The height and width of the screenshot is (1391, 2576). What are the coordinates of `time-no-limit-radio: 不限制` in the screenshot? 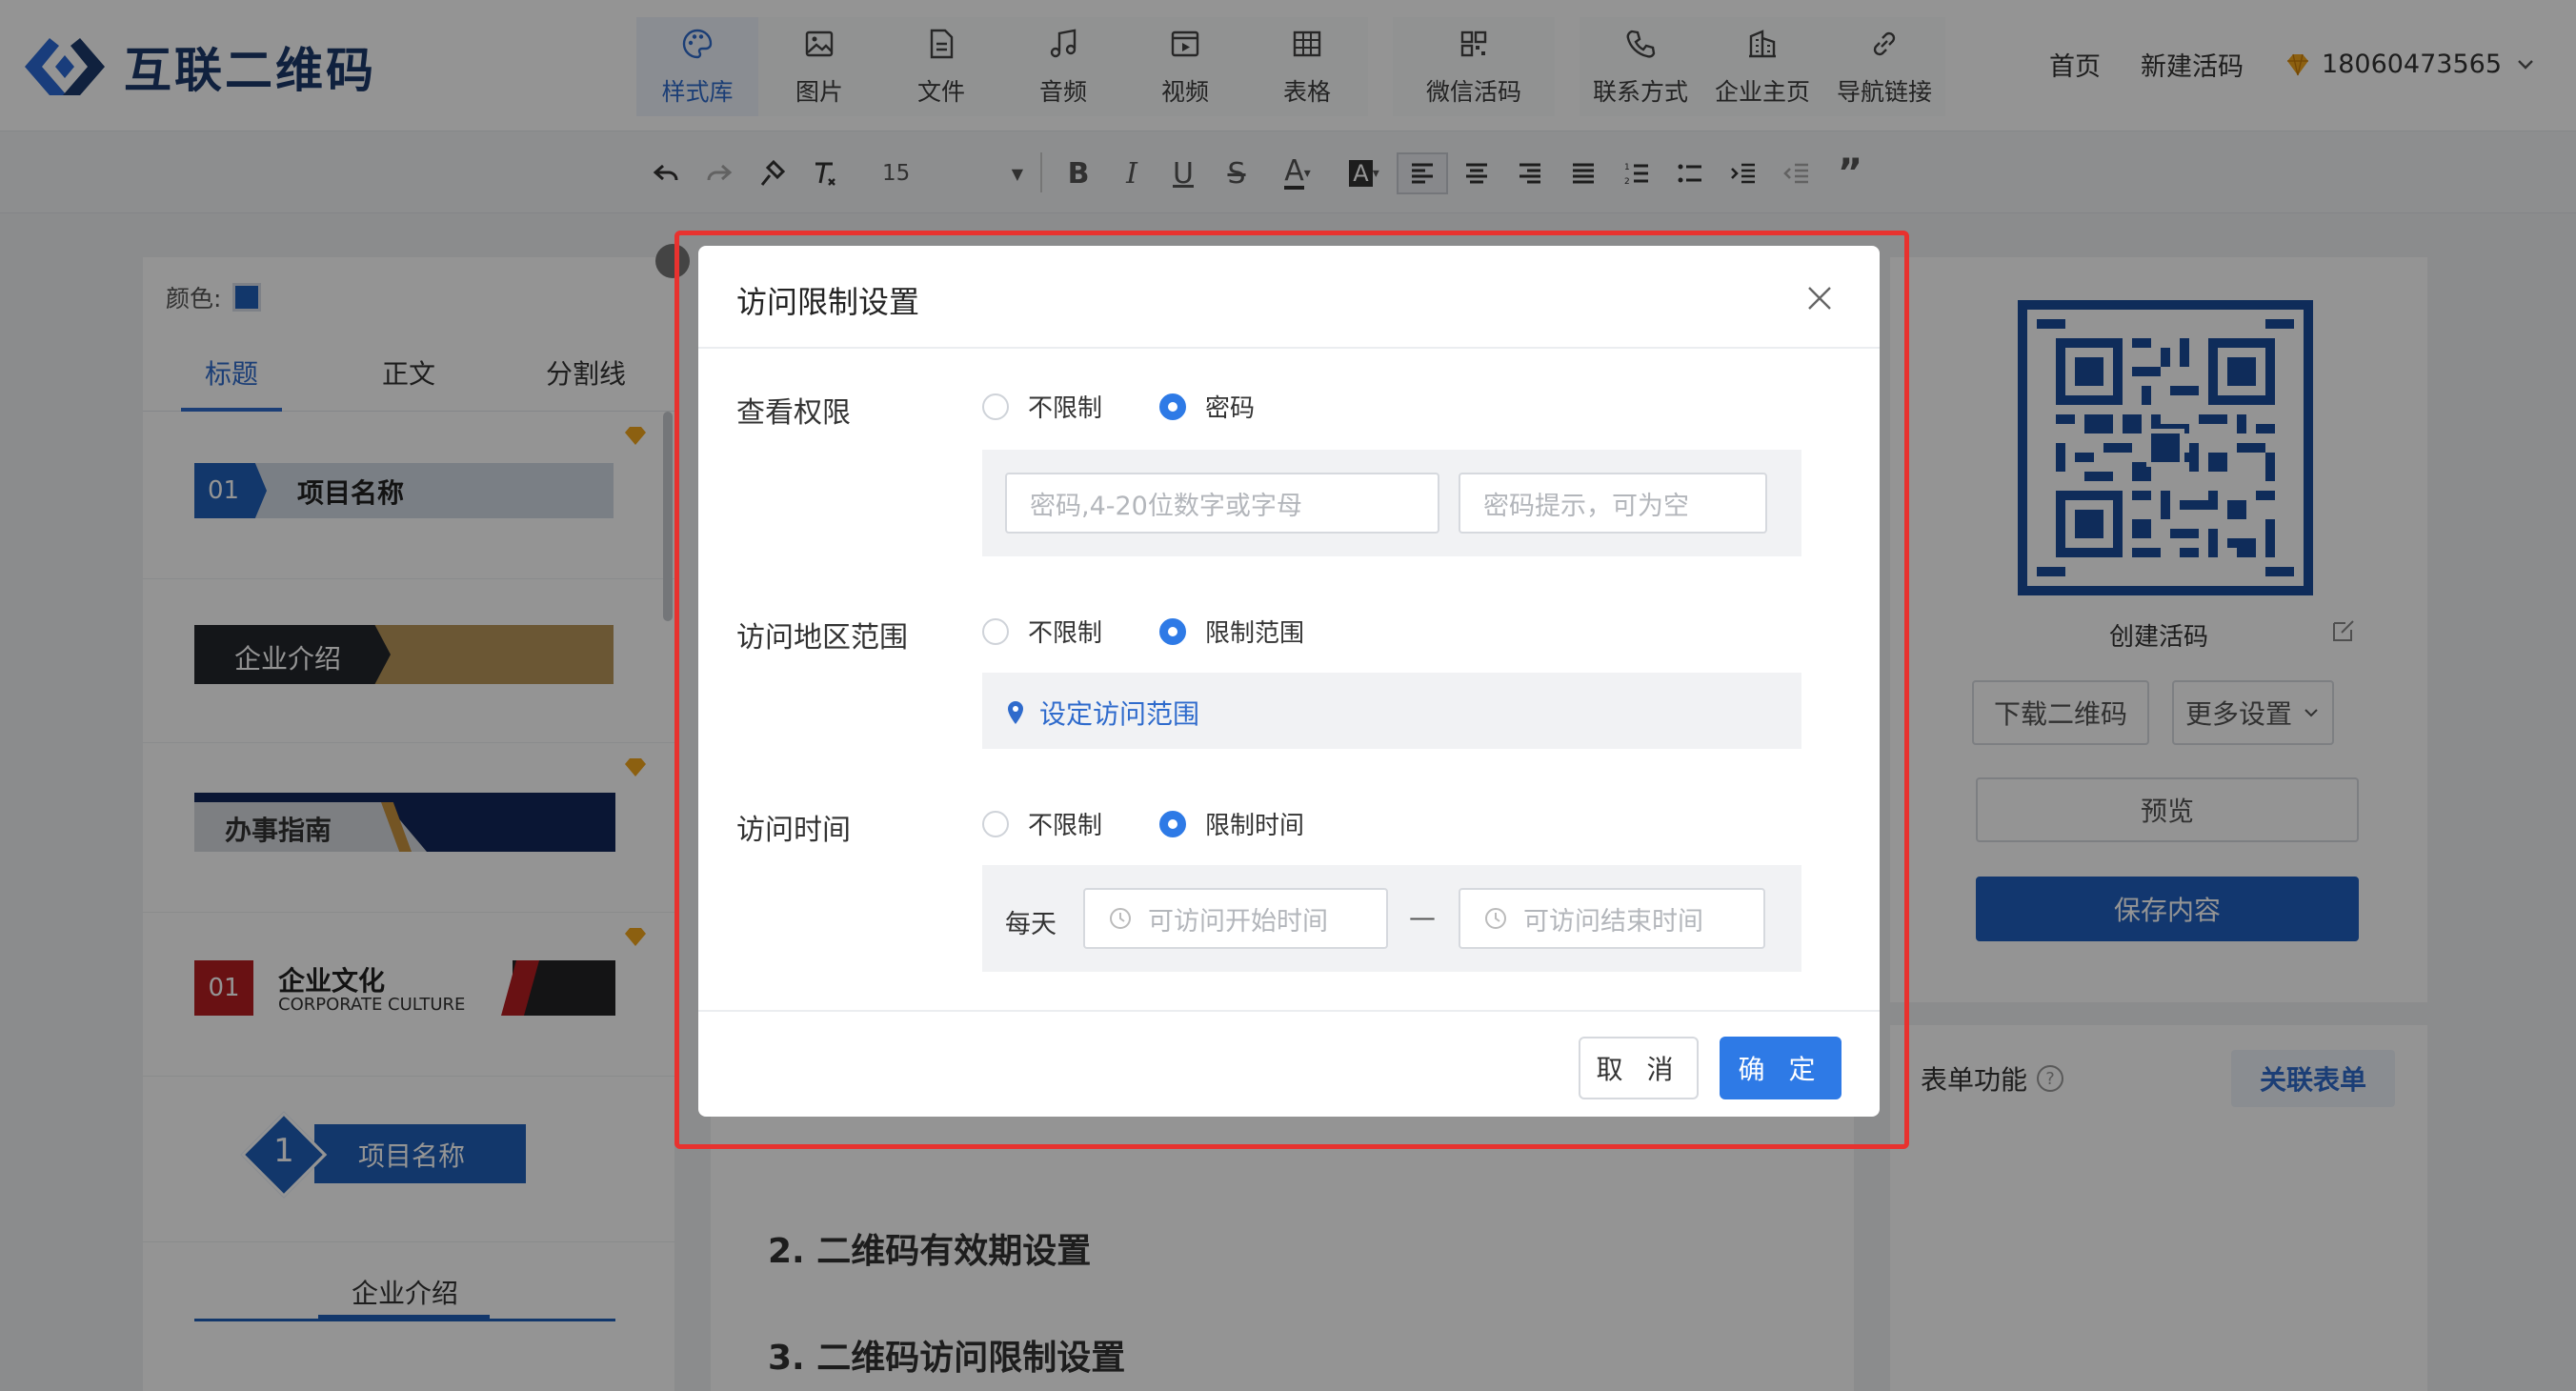 It's located at (1042, 823).